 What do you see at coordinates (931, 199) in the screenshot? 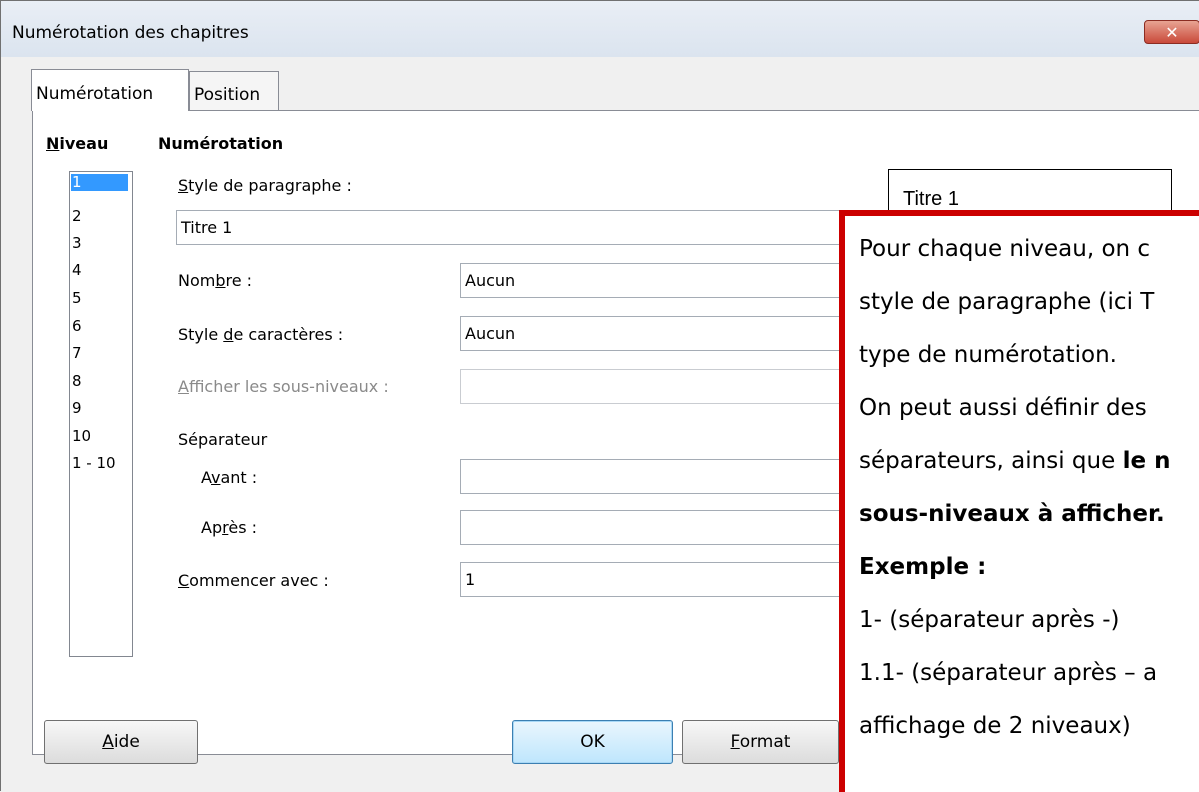
I see `preview-text: Titre 1` at bounding box center [931, 199].